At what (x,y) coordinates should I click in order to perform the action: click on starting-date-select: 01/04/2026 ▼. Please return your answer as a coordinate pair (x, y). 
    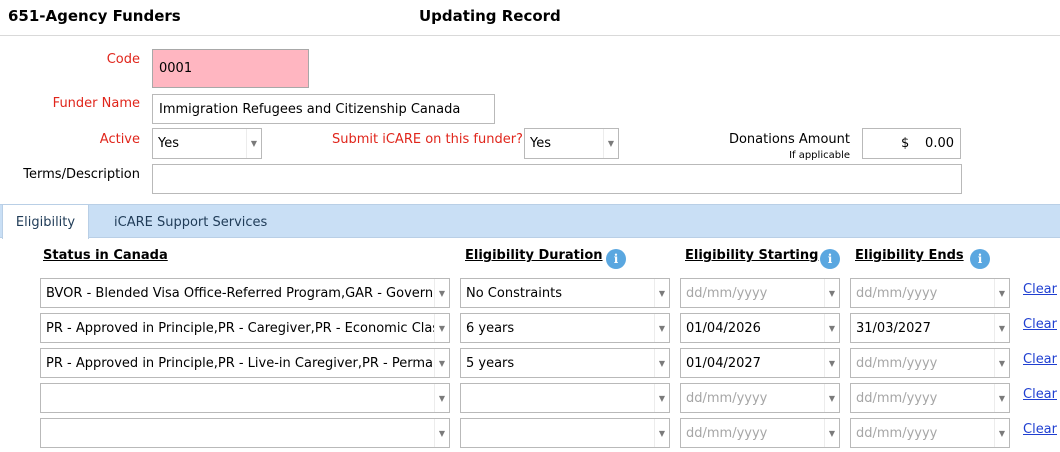
    Looking at the image, I should click on (760, 328).